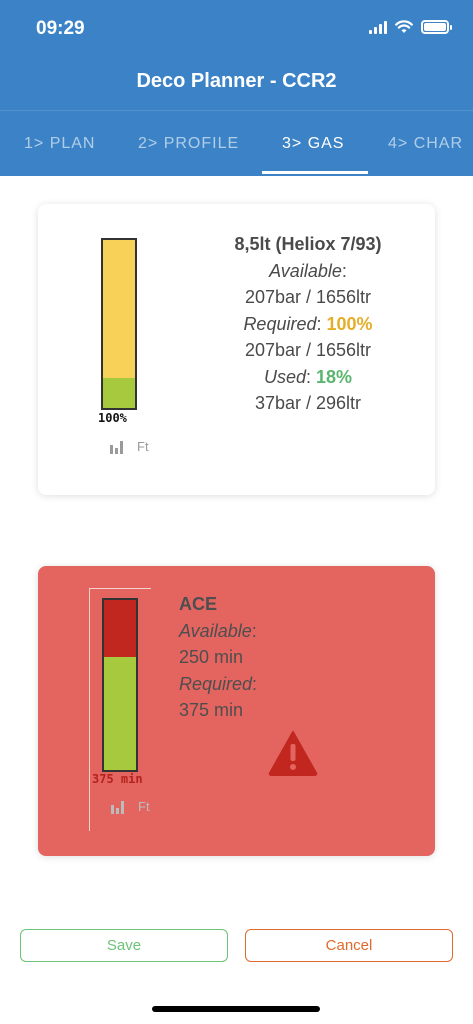  What do you see at coordinates (308, 350) in the screenshot?
I see `required-value: 207bar / 1656ltr` at bounding box center [308, 350].